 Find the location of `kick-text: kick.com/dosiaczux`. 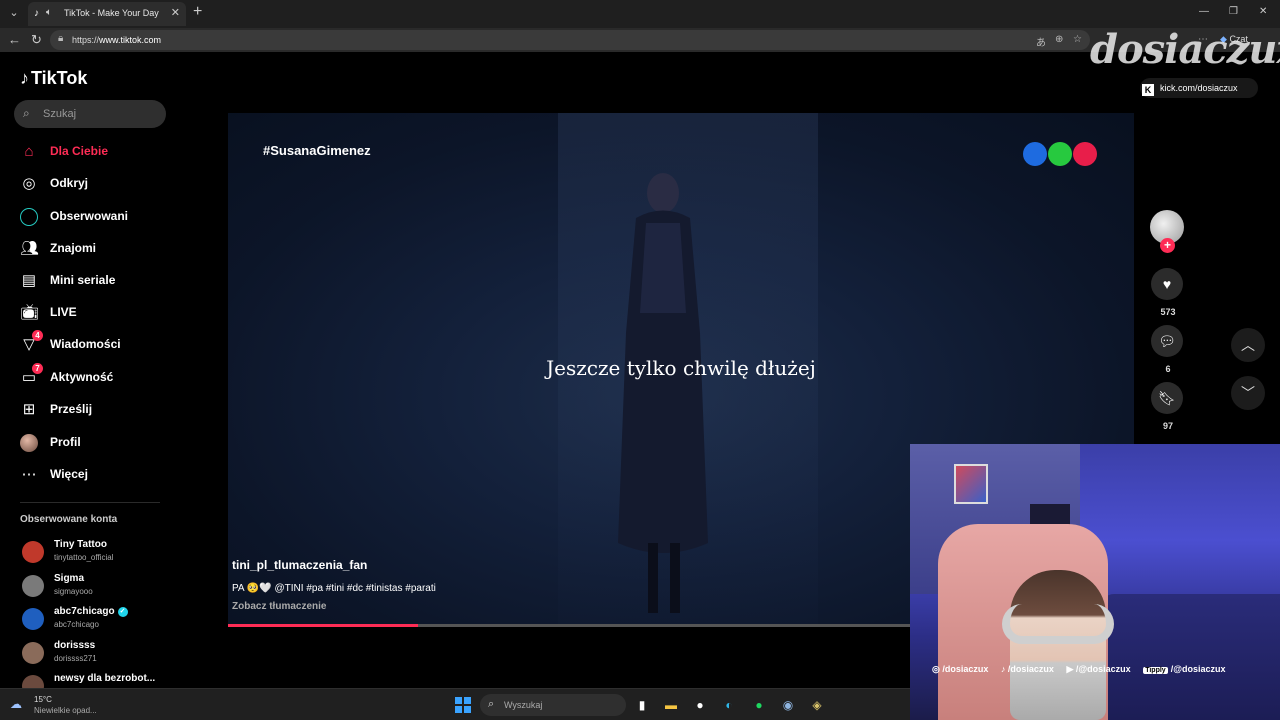

kick-text: kick.com/dosiaczux is located at coordinates (1199, 88).